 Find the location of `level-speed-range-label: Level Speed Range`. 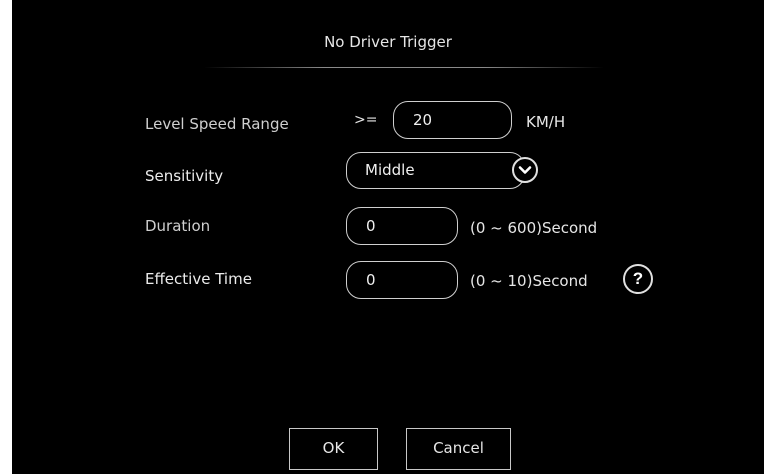

level-speed-range-label: Level Speed Range is located at coordinates (217, 124).